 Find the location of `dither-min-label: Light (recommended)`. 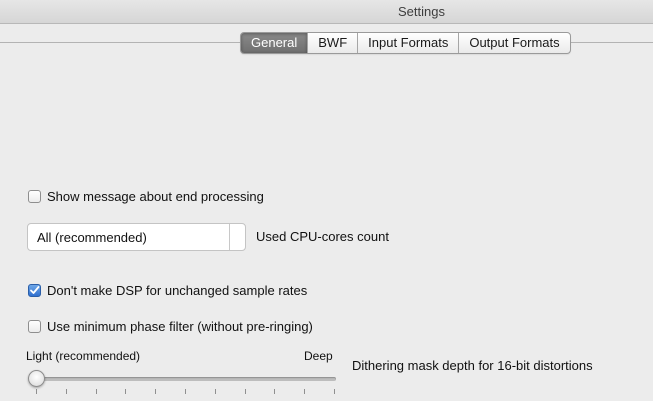

dither-min-label: Light (recommended) is located at coordinates (83, 356).